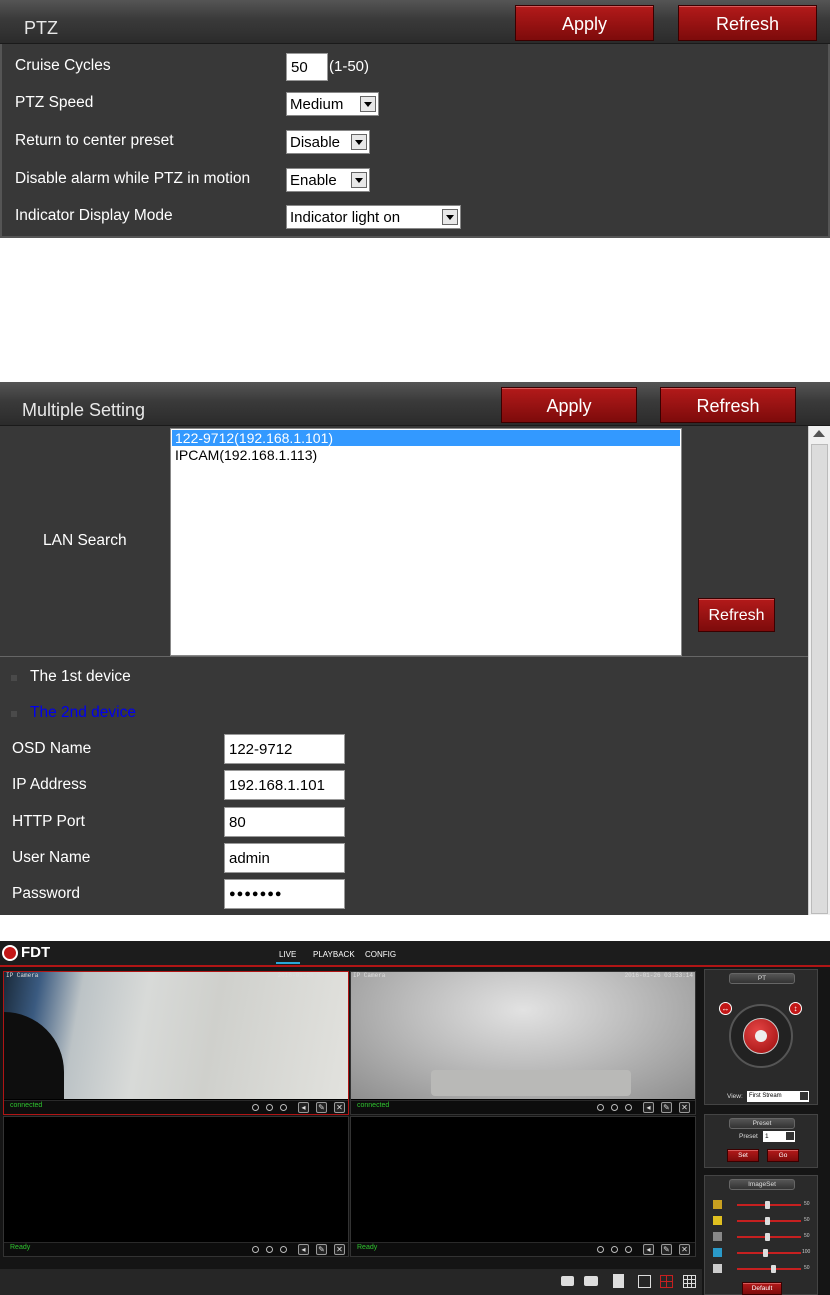 This screenshot has height=1295, width=830. I want to click on preset-label: Preset, so click(748, 1136).